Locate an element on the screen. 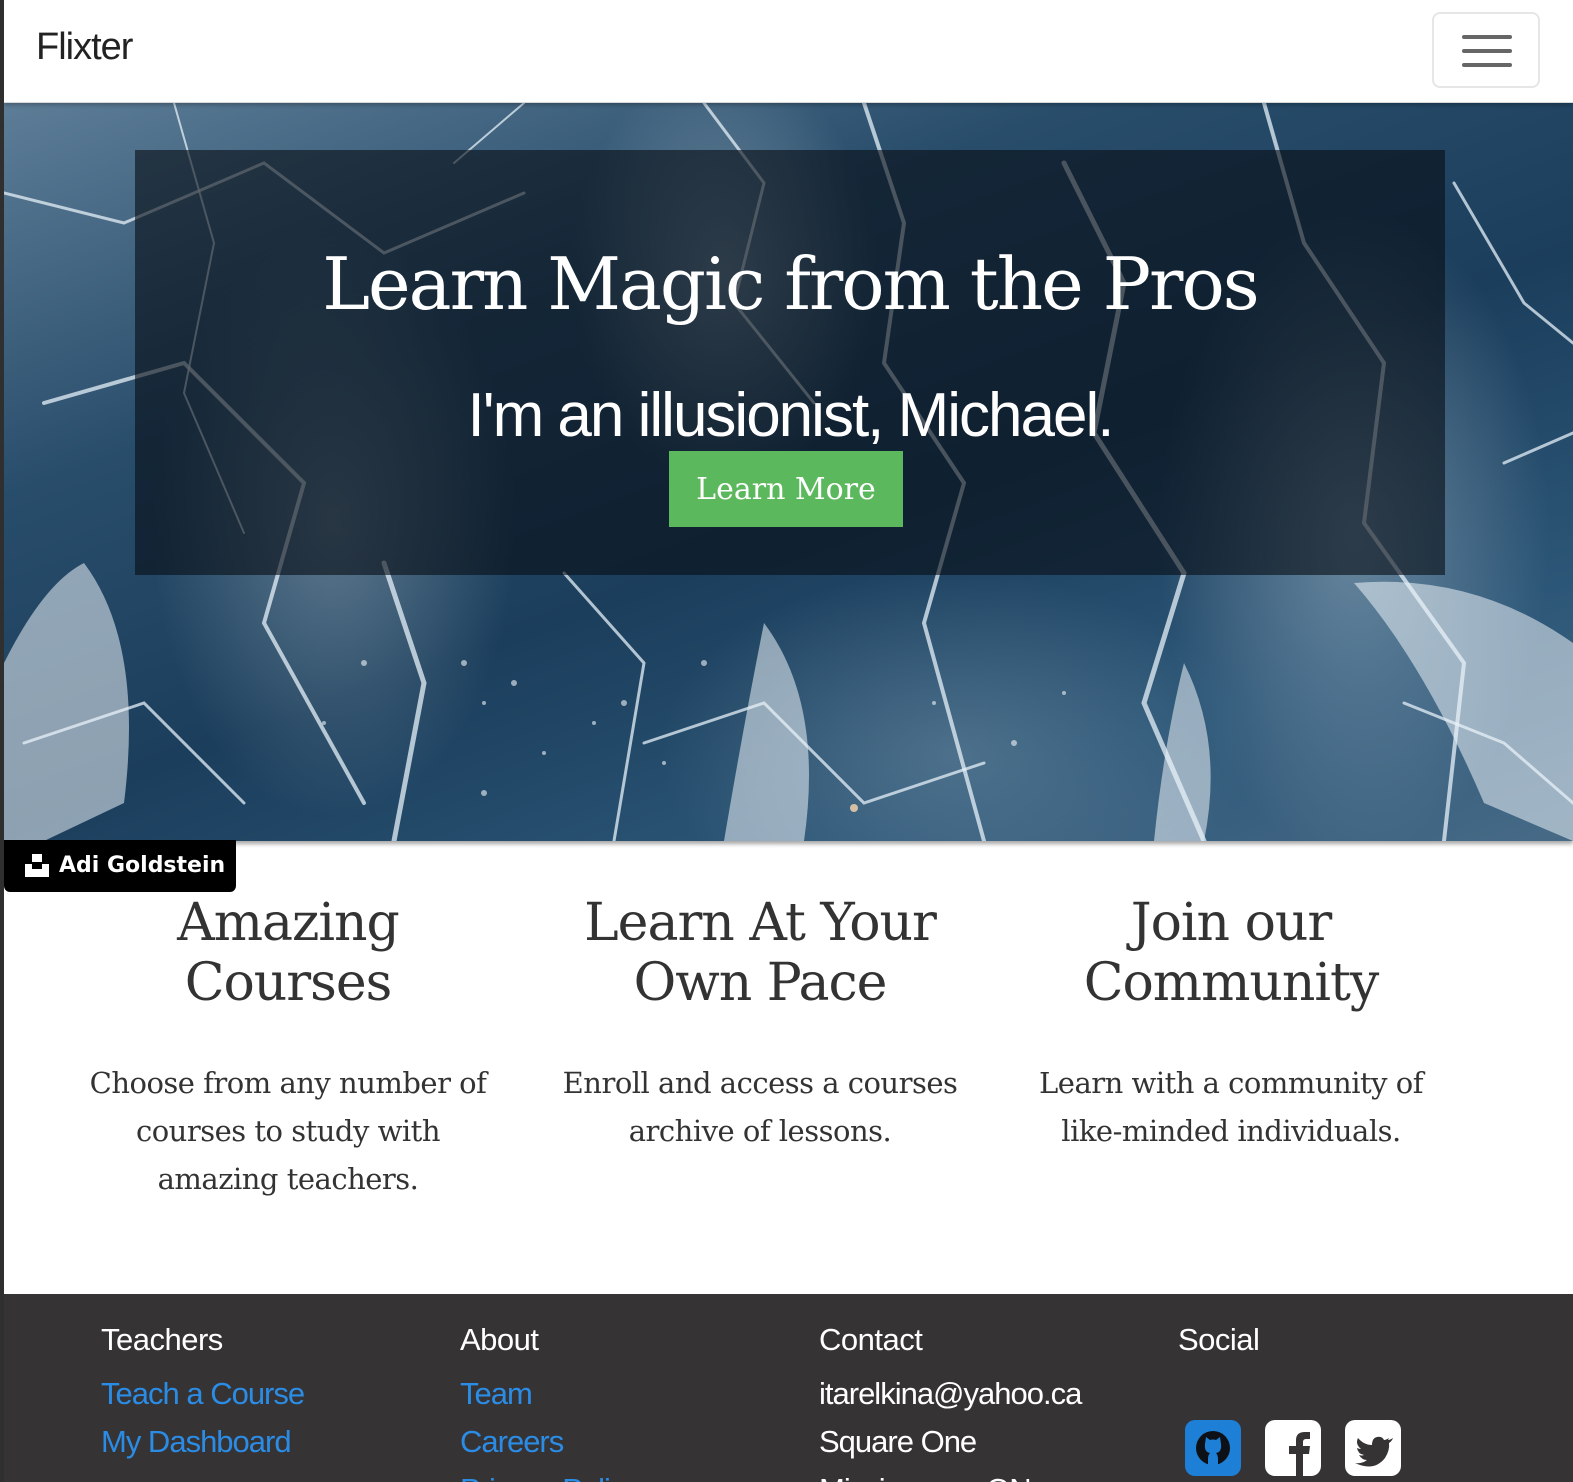  footer-link-careers: Careers is located at coordinates (512, 1441).